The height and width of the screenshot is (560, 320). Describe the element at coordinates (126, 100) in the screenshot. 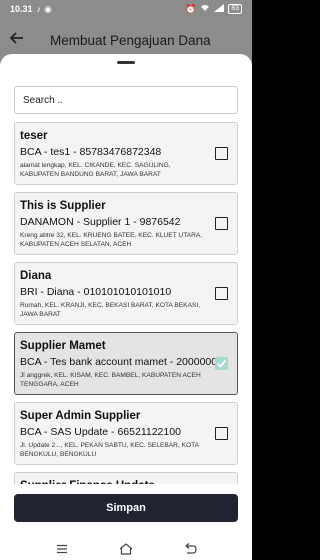

I see `search-input` at that location.